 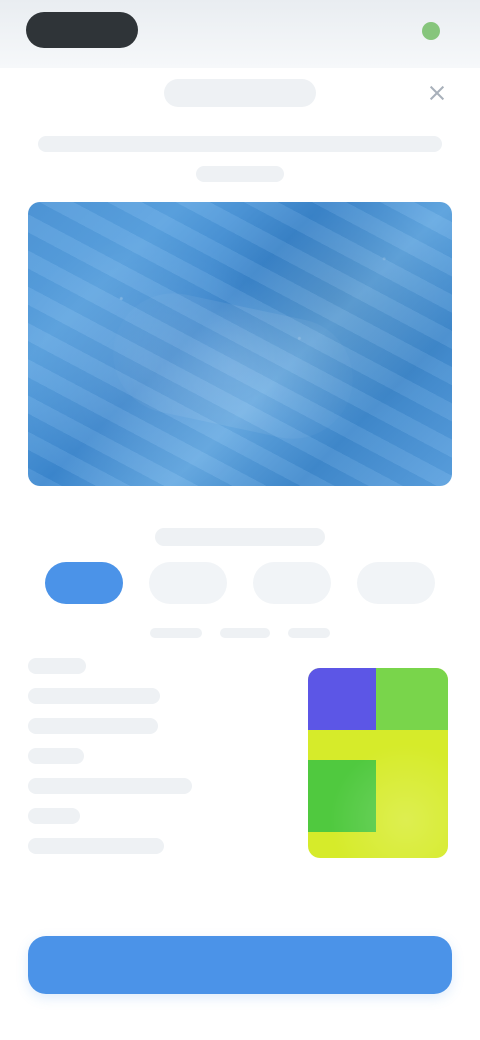 What do you see at coordinates (240, 34) in the screenshot?
I see `status-bar` at bounding box center [240, 34].